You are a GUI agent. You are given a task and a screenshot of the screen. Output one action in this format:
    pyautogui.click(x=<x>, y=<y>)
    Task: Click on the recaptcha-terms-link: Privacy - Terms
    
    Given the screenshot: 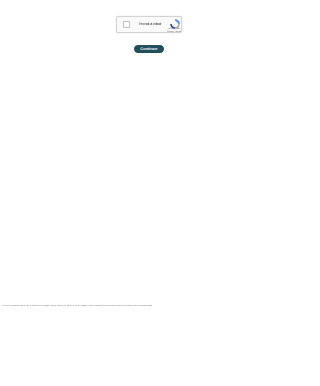 What is the action you would take?
    pyautogui.click(x=174, y=32)
    